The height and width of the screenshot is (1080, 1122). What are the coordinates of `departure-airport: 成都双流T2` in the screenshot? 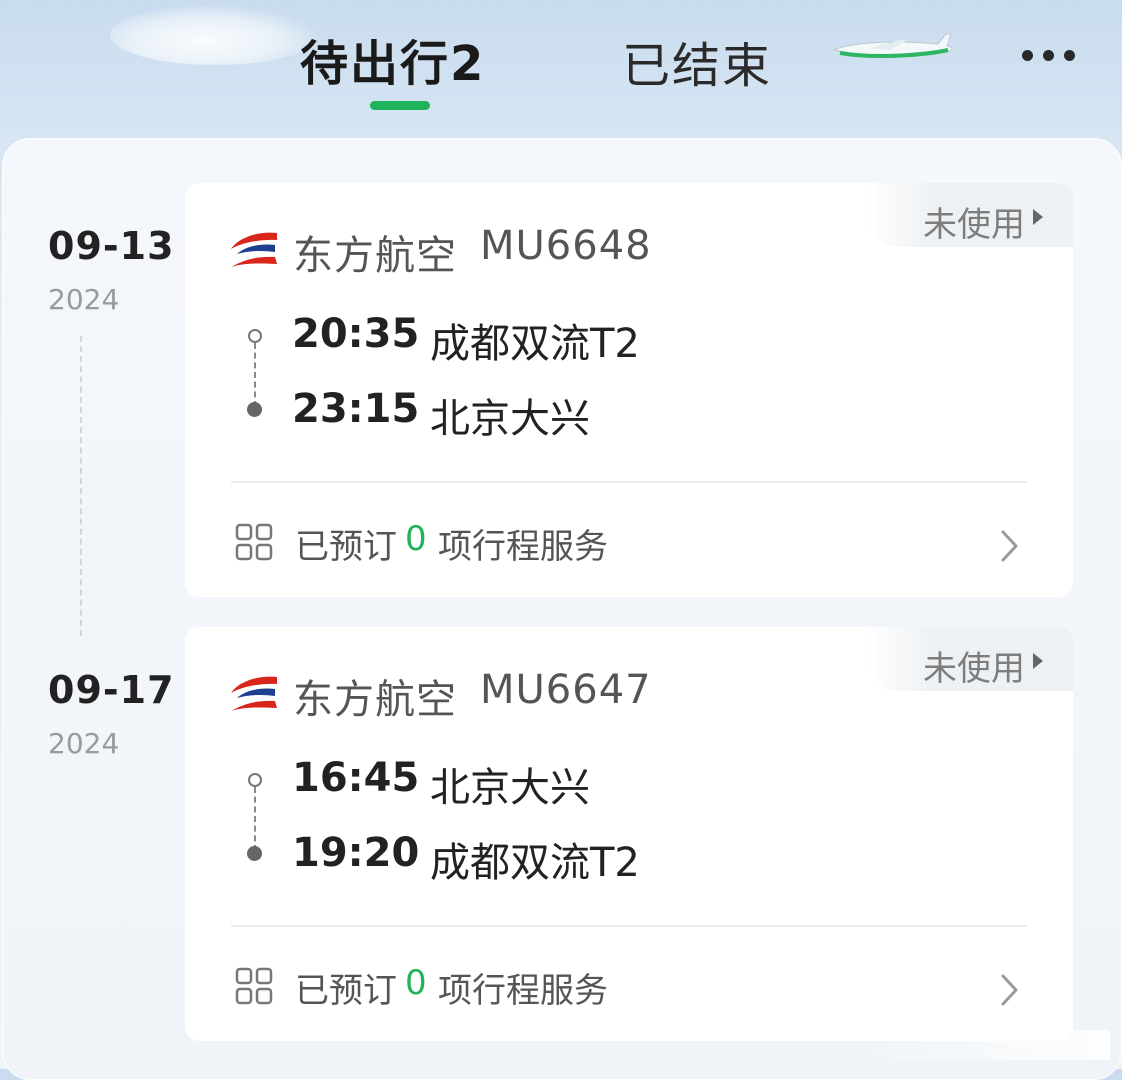 It's located at (535, 344).